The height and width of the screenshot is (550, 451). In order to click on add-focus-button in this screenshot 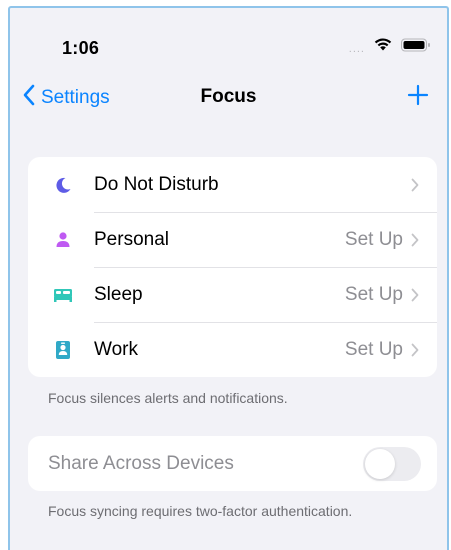, I will do `click(418, 97)`.